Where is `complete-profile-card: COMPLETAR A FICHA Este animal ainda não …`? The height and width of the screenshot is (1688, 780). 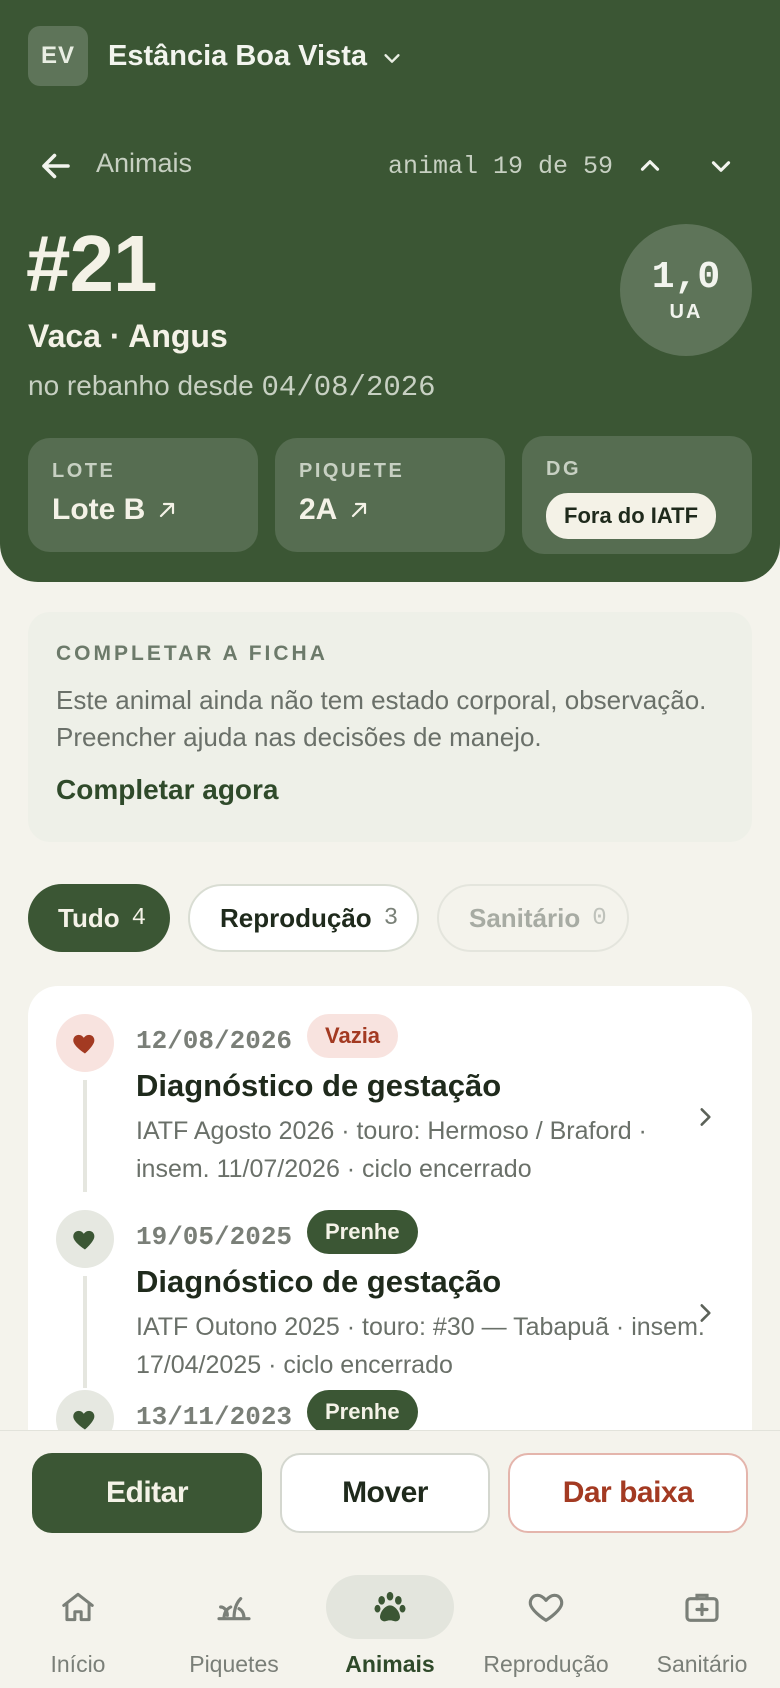
complete-profile-card: COMPLETAR A FICHA Este animal ainda não … is located at coordinates (390, 727).